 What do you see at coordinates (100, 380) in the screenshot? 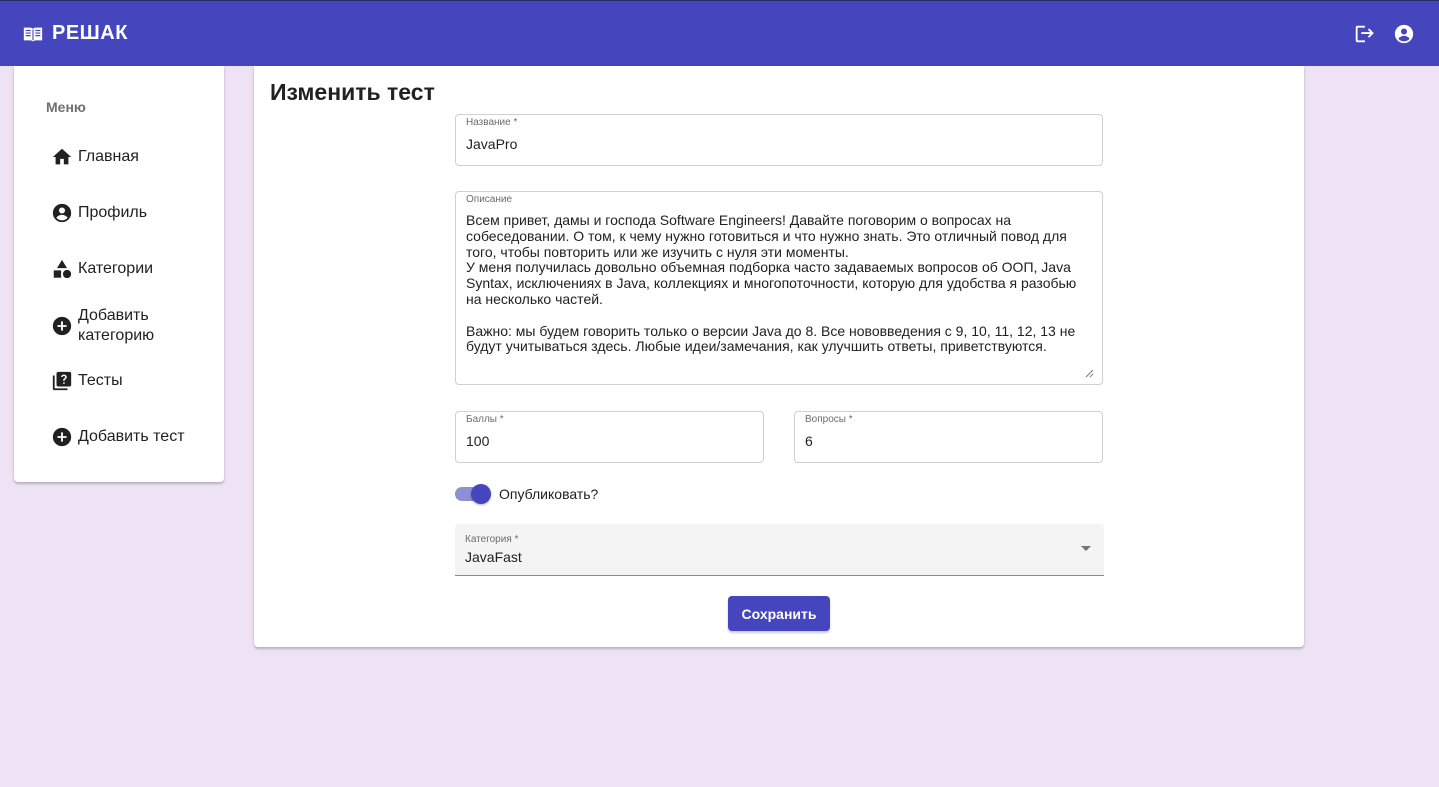
I see `sidebar-item-label: Тесты` at bounding box center [100, 380].